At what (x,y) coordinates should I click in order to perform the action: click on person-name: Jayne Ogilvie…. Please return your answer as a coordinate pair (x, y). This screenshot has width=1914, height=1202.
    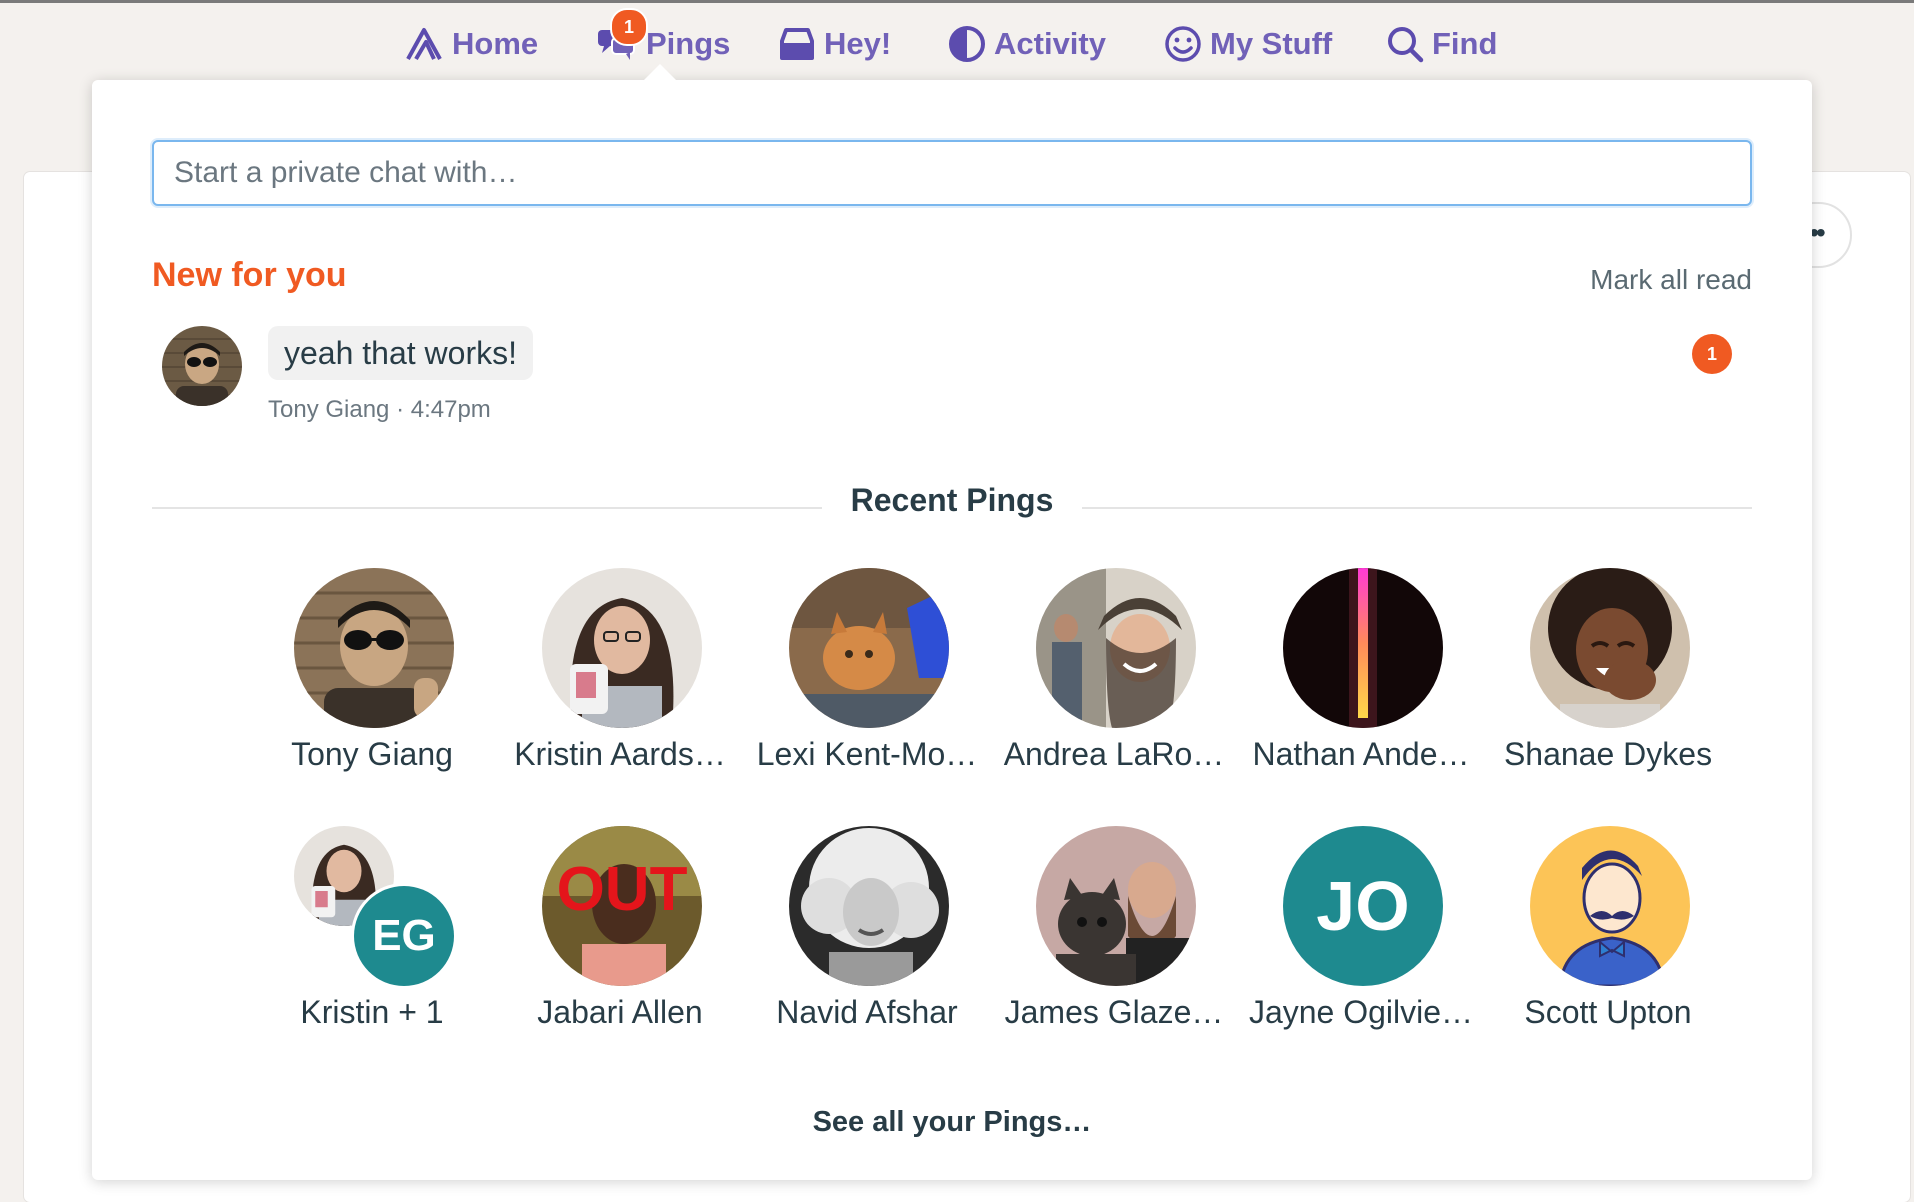
    Looking at the image, I should click on (1361, 1012).